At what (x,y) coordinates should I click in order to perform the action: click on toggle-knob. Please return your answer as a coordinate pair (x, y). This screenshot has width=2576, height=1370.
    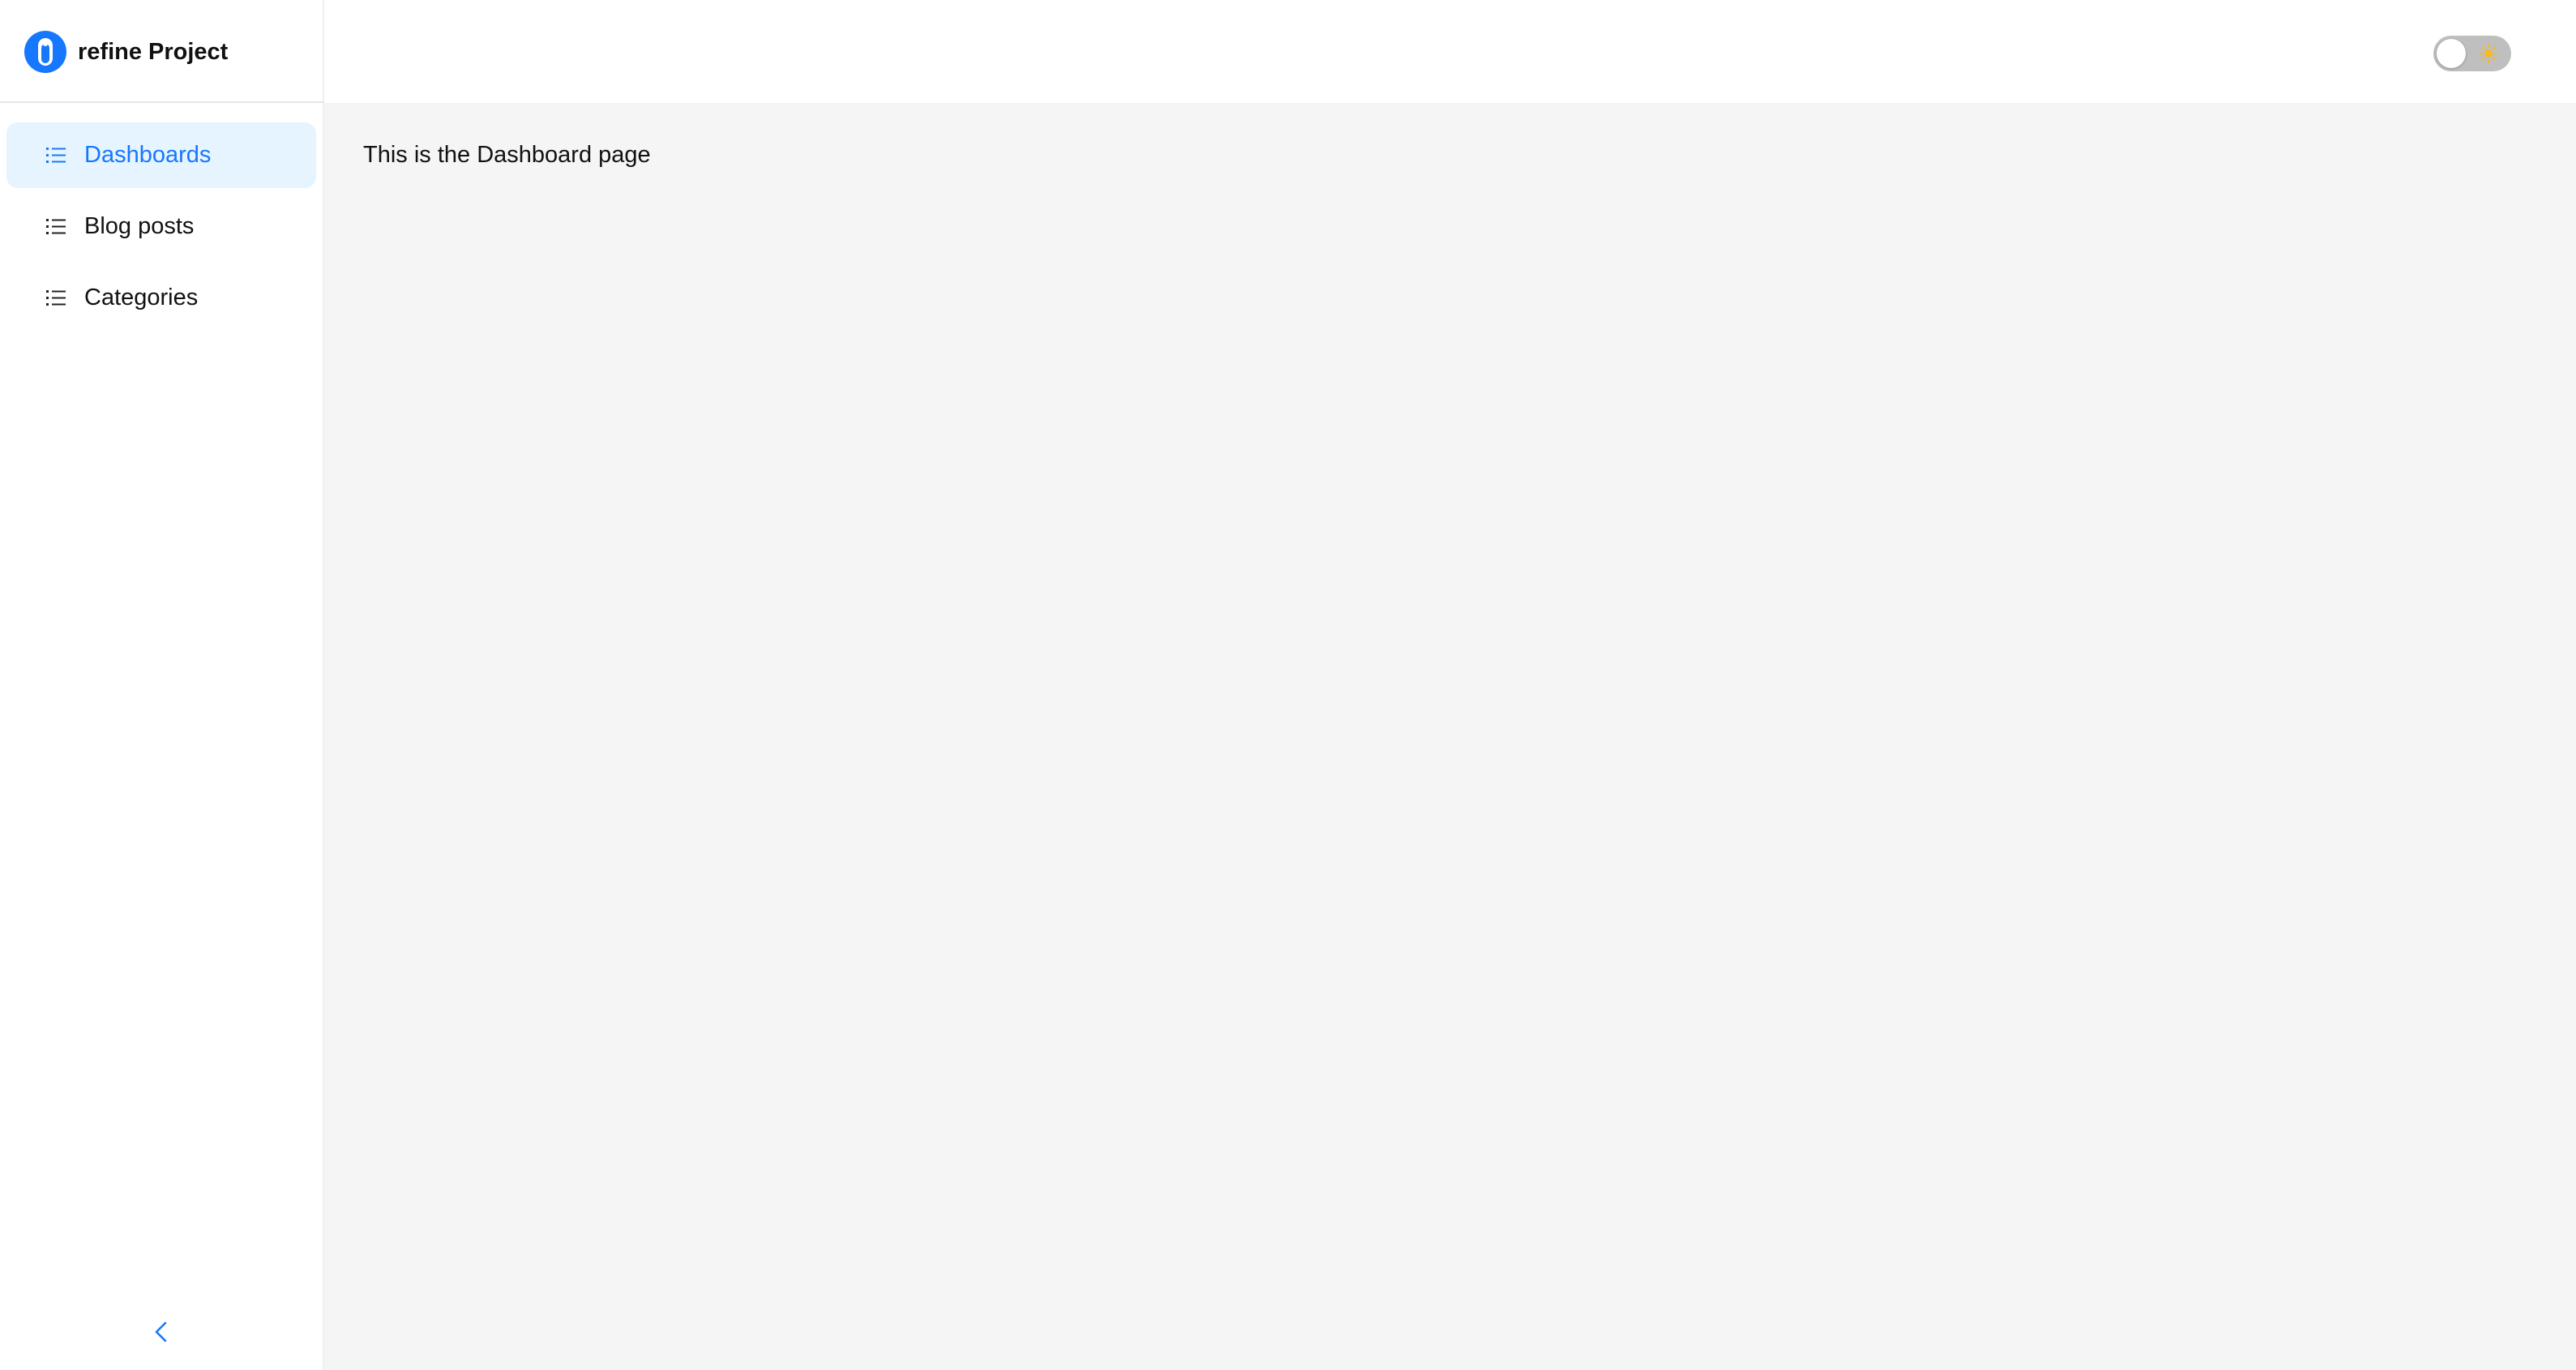
    Looking at the image, I should click on (2451, 53).